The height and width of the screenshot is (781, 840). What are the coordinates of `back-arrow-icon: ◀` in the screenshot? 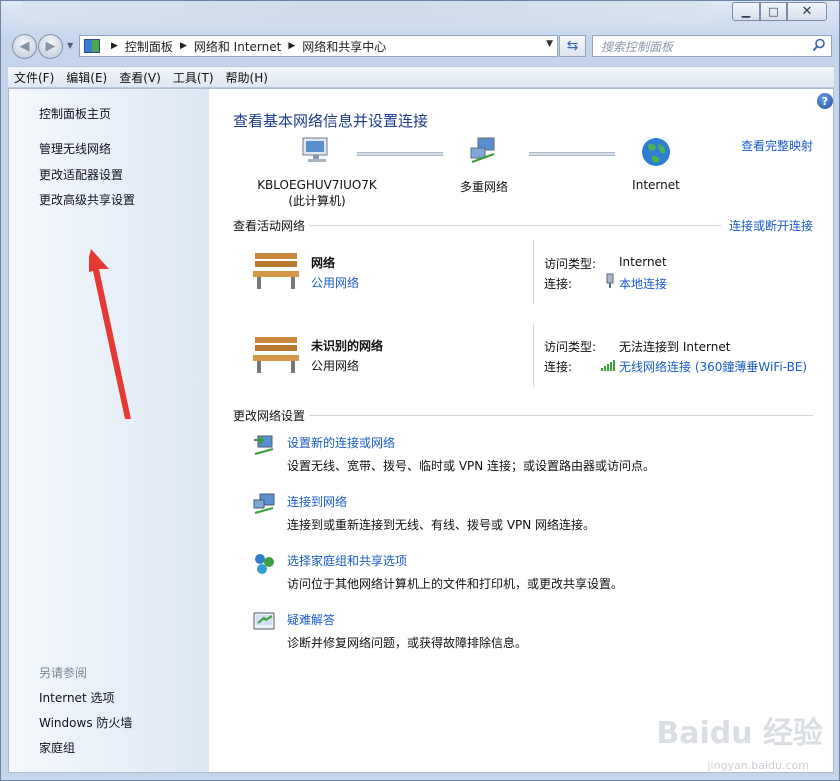 It's located at (24, 46).